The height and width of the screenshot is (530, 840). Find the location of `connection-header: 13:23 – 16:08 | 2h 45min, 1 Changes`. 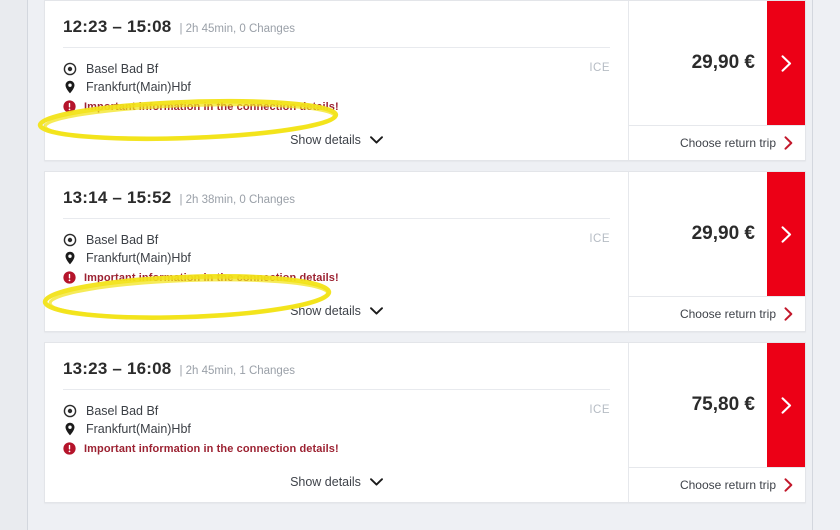

connection-header: 13:23 – 16:08 | 2h 45min, 1 Changes is located at coordinates (336, 366).